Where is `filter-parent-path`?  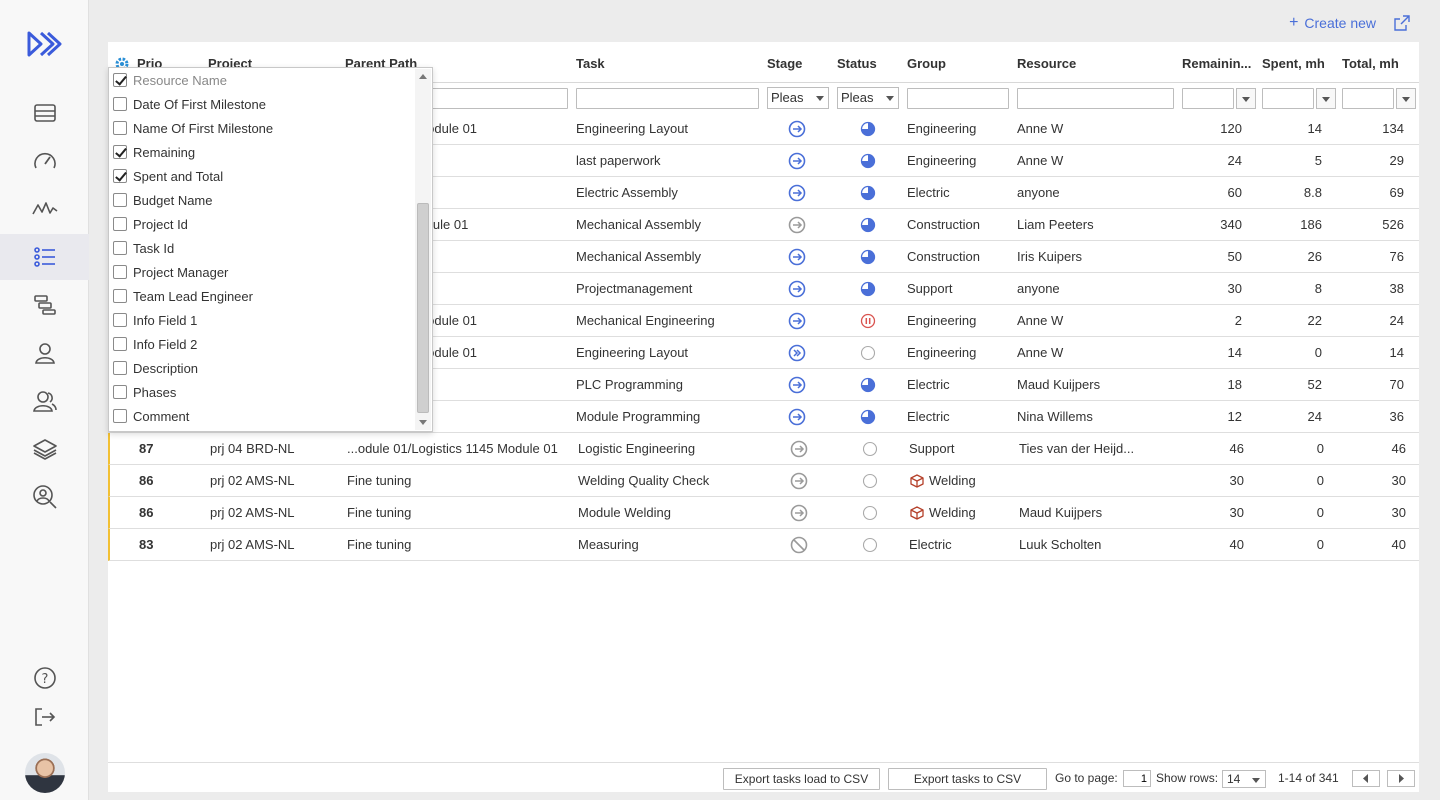
filter-parent-path is located at coordinates (494, 98).